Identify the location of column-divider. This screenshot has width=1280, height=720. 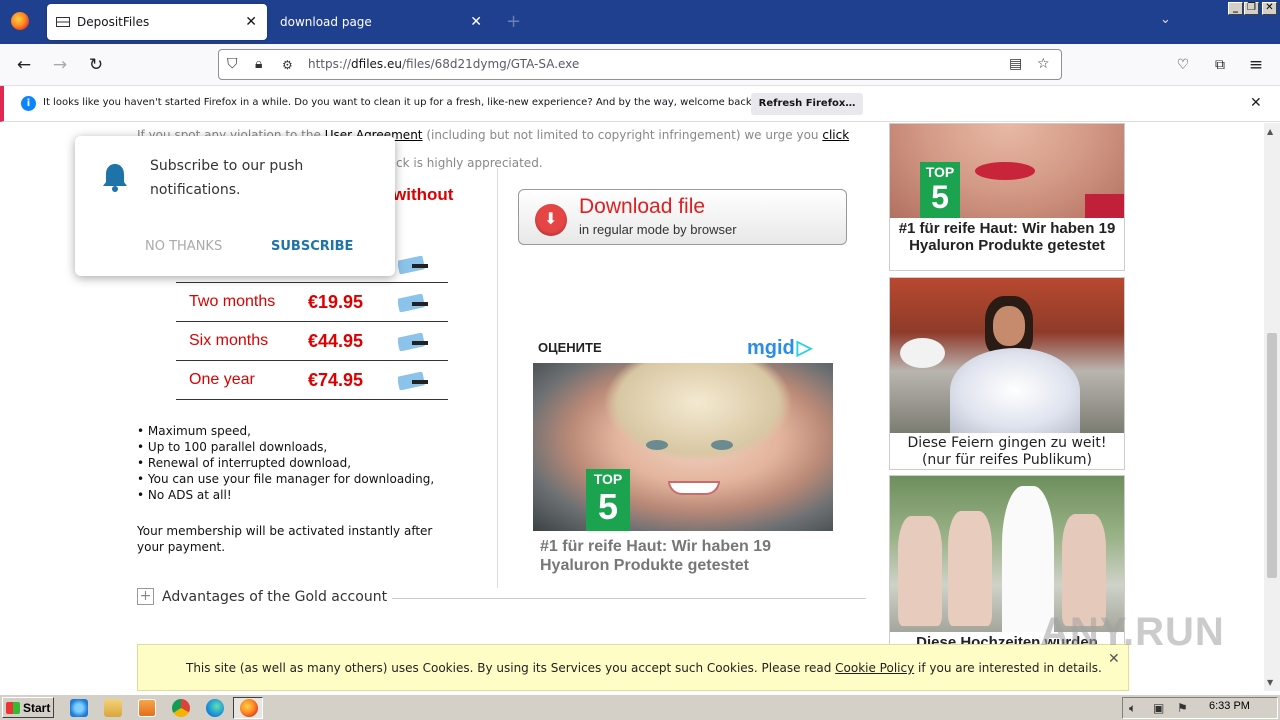
(497, 378).